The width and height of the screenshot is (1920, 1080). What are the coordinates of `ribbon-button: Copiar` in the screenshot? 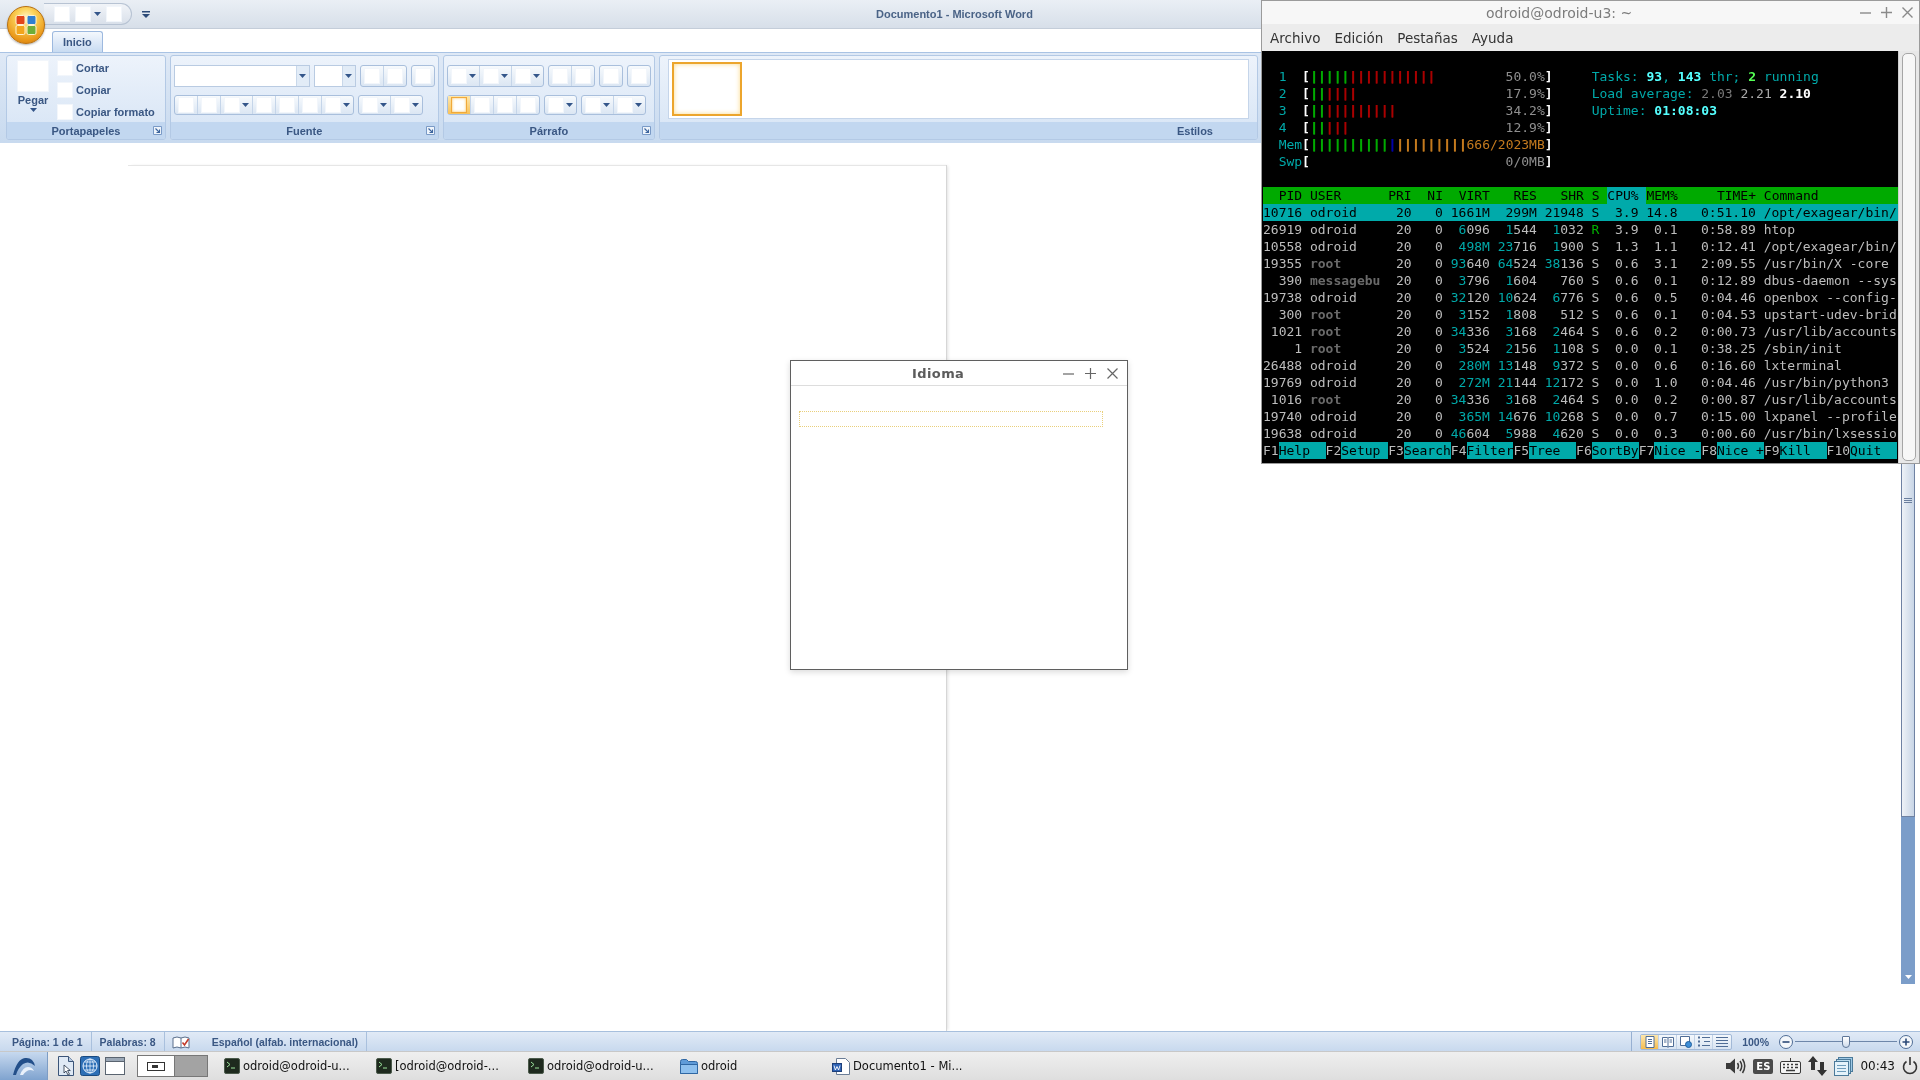 It's located at (108, 90).